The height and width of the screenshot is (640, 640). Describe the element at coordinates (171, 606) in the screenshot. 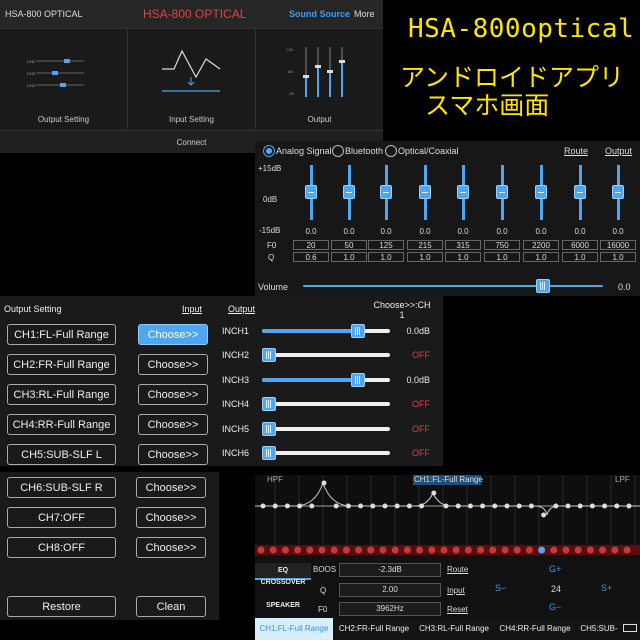

I see `clean-button: Clean` at that location.